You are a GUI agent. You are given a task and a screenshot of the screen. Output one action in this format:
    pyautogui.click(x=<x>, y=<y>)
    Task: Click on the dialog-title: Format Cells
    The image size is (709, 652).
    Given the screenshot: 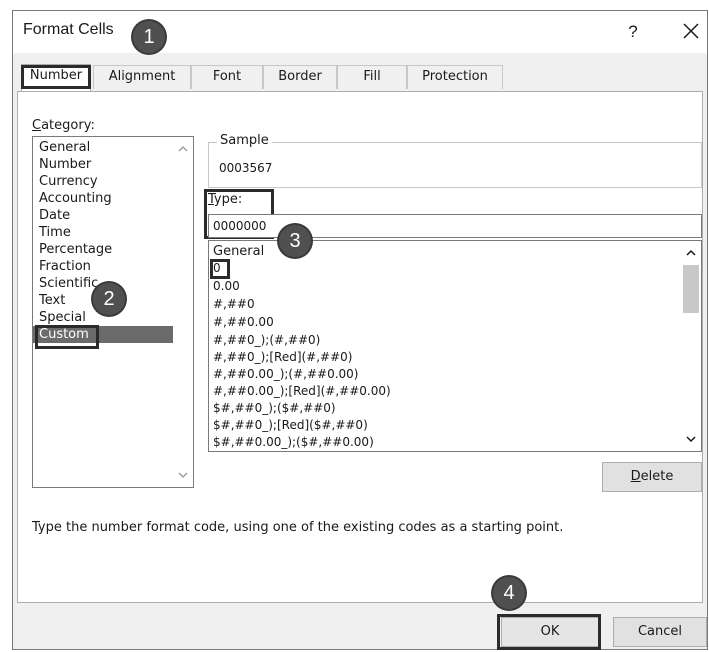 What is the action you would take?
    pyautogui.click(x=68, y=29)
    